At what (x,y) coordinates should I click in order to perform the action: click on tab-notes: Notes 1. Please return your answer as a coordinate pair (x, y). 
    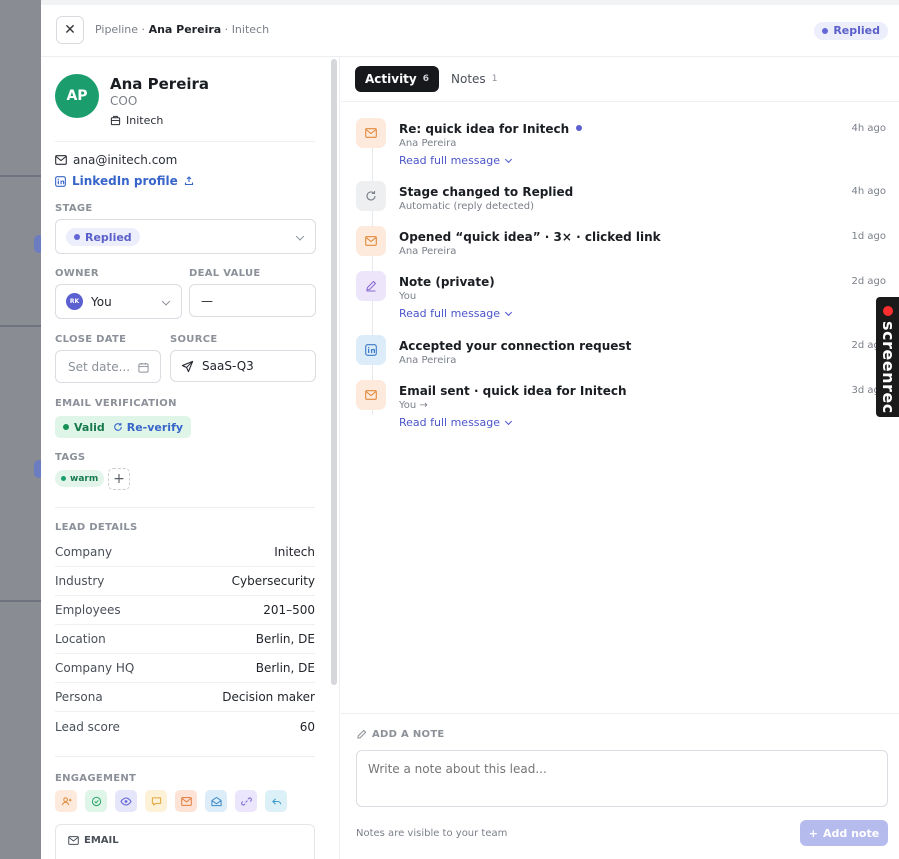
    Looking at the image, I should click on (474, 79).